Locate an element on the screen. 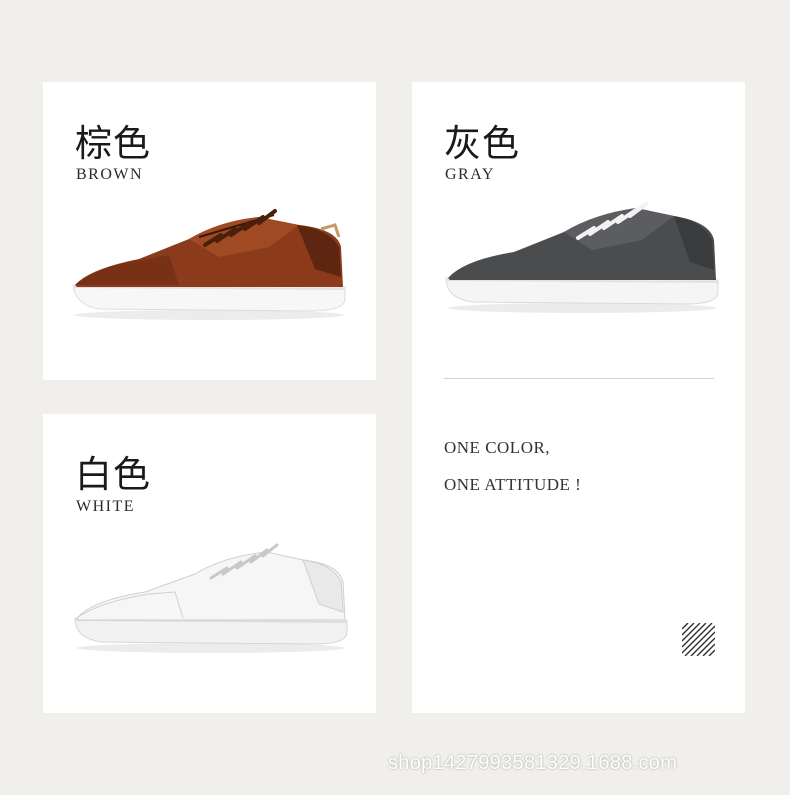 This screenshot has height=795, width=790. brown-chinese-label: 棕色 is located at coordinates (113, 143).